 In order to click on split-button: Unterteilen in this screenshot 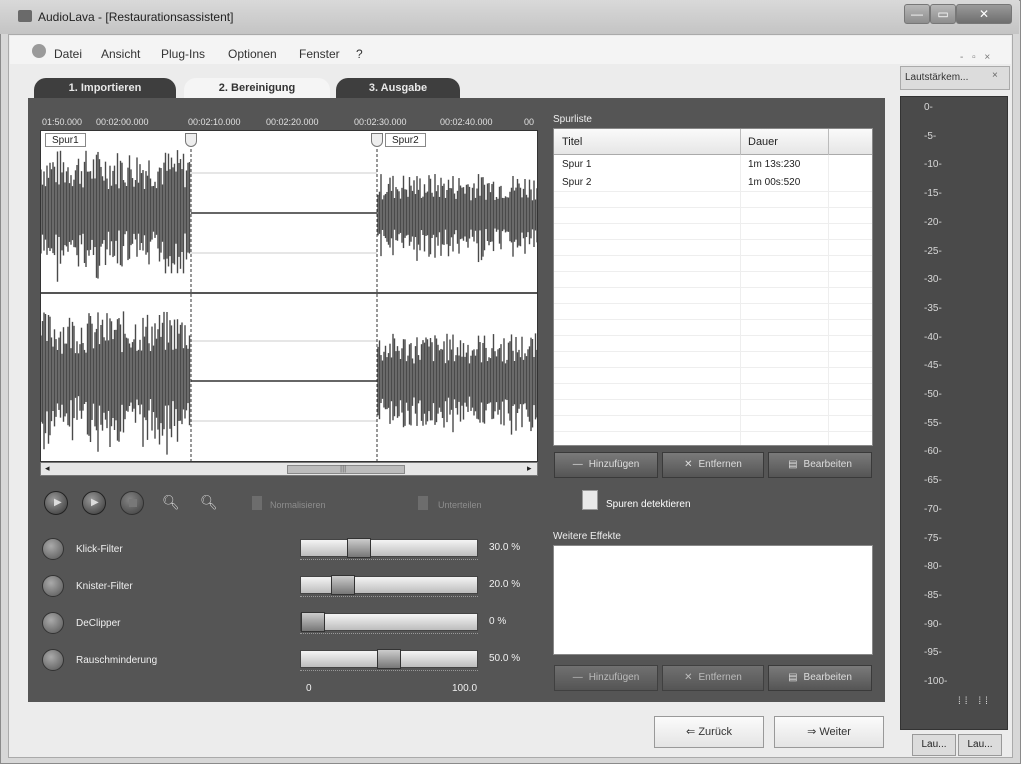, I will do `click(460, 505)`.